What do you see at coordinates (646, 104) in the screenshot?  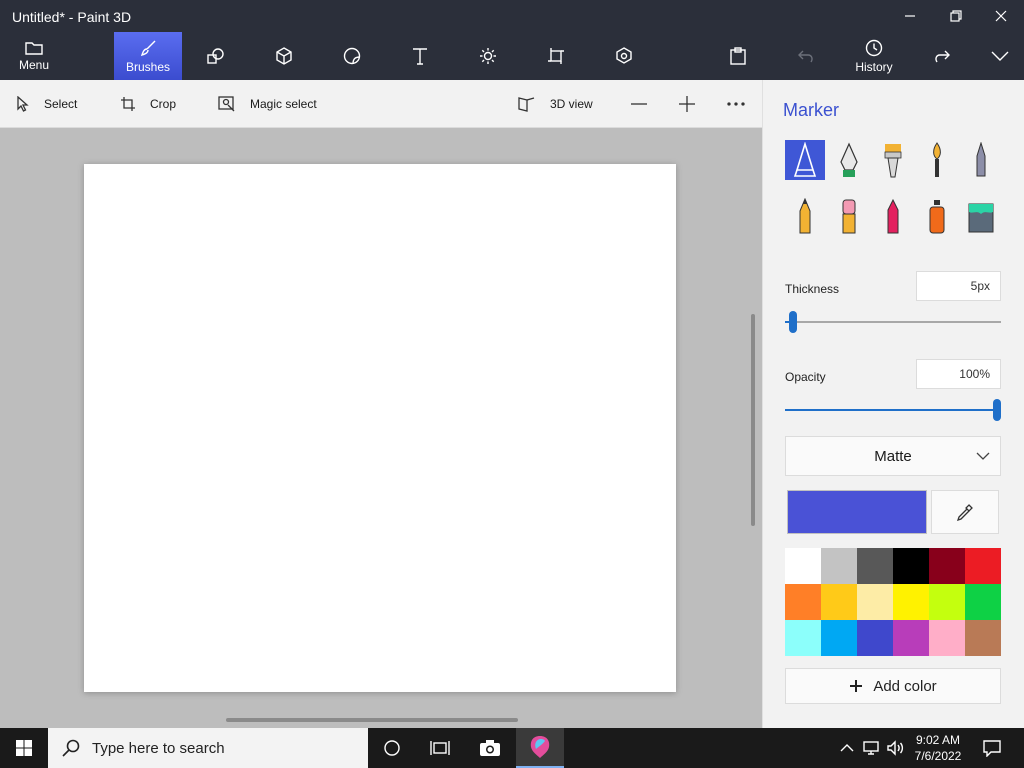 I see `zoom-out-button` at bounding box center [646, 104].